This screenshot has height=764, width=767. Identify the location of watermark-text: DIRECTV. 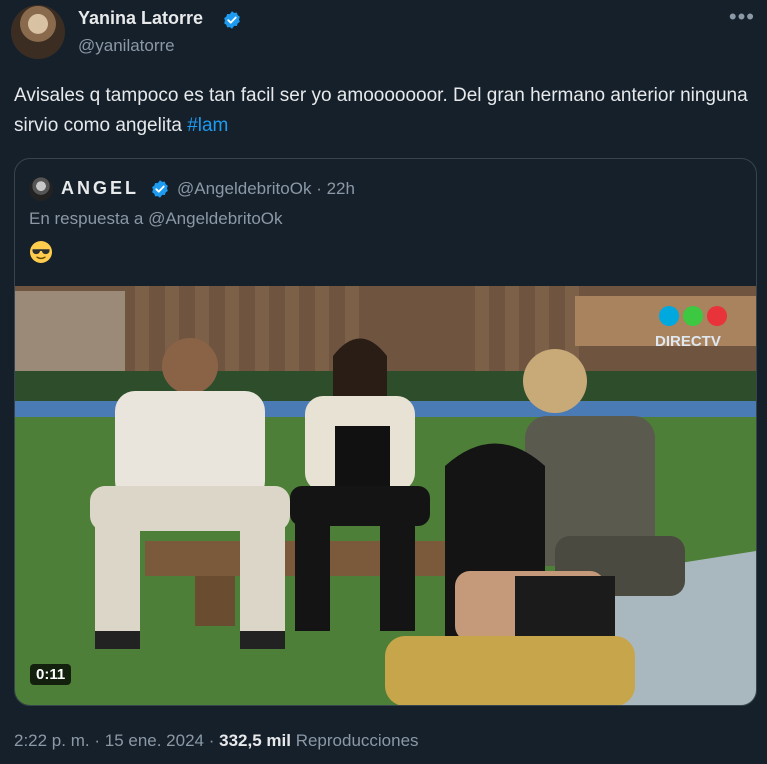
(688, 341).